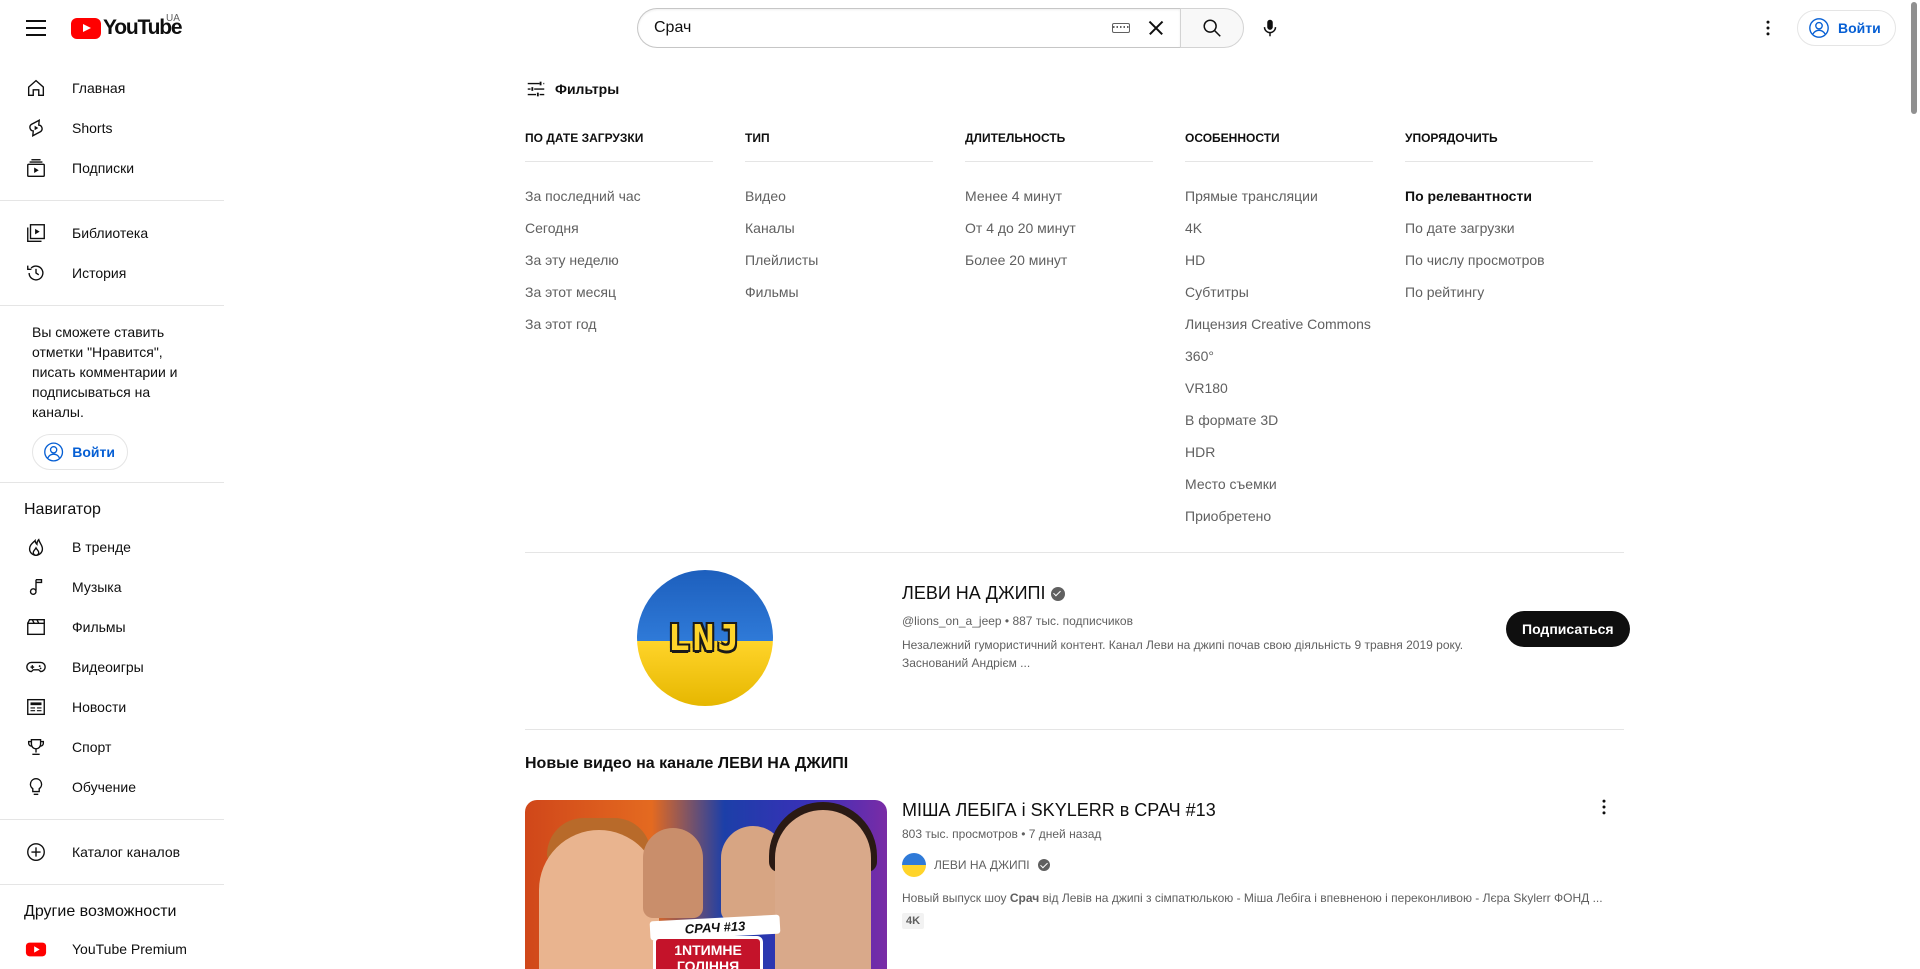 The height and width of the screenshot is (969, 1920). Describe the element at coordinates (1515, 196) in the screenshot. I see `filter-option: По релевантности` at that location.